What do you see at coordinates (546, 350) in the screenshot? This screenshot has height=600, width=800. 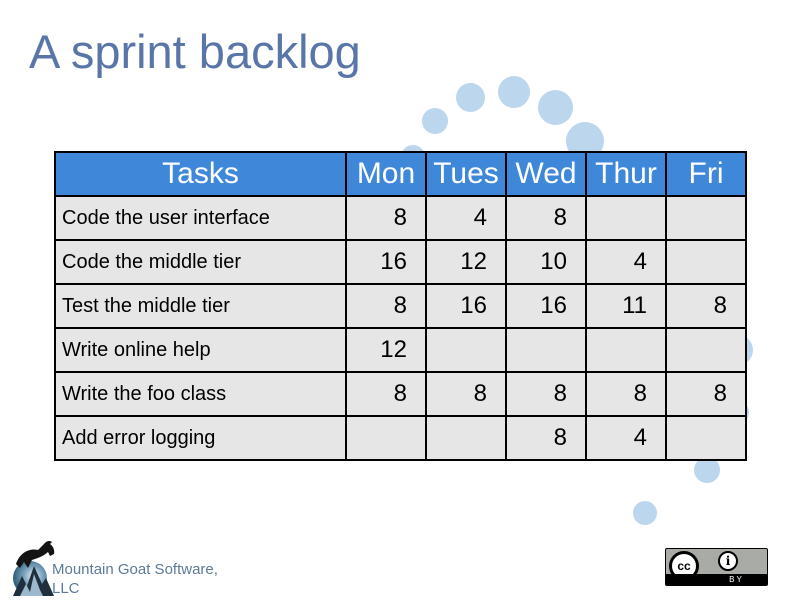 I see `hours-wed` at bounding box center [546, 350].